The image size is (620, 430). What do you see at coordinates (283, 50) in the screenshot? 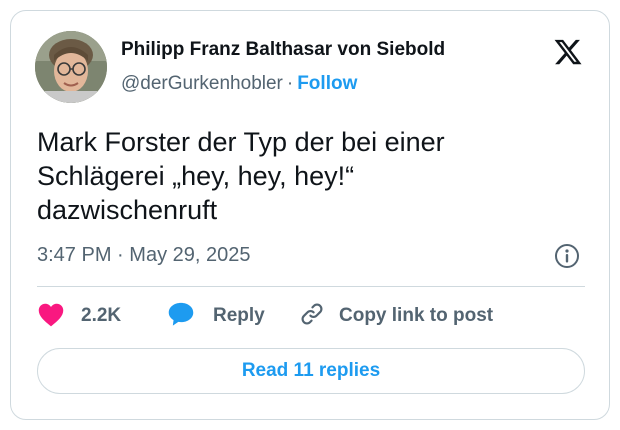
I see `author-name: Philipp Franz Balthasar von Siebold` at bounding box center [283, 50].